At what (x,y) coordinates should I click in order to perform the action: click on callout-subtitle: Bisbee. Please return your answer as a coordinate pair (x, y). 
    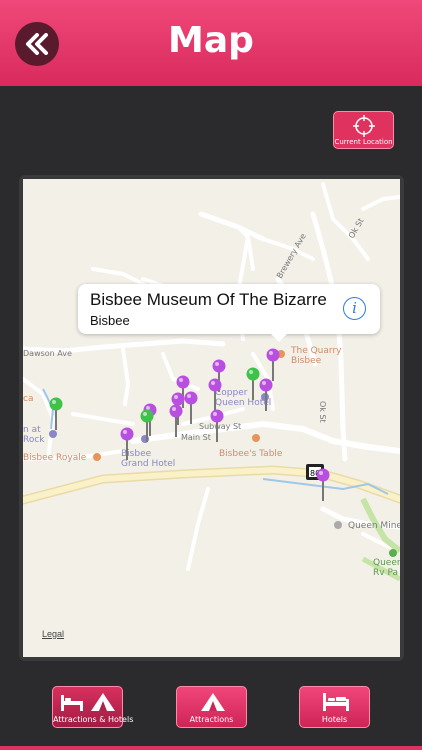
    Looking at the image, I should click on (110, 320).